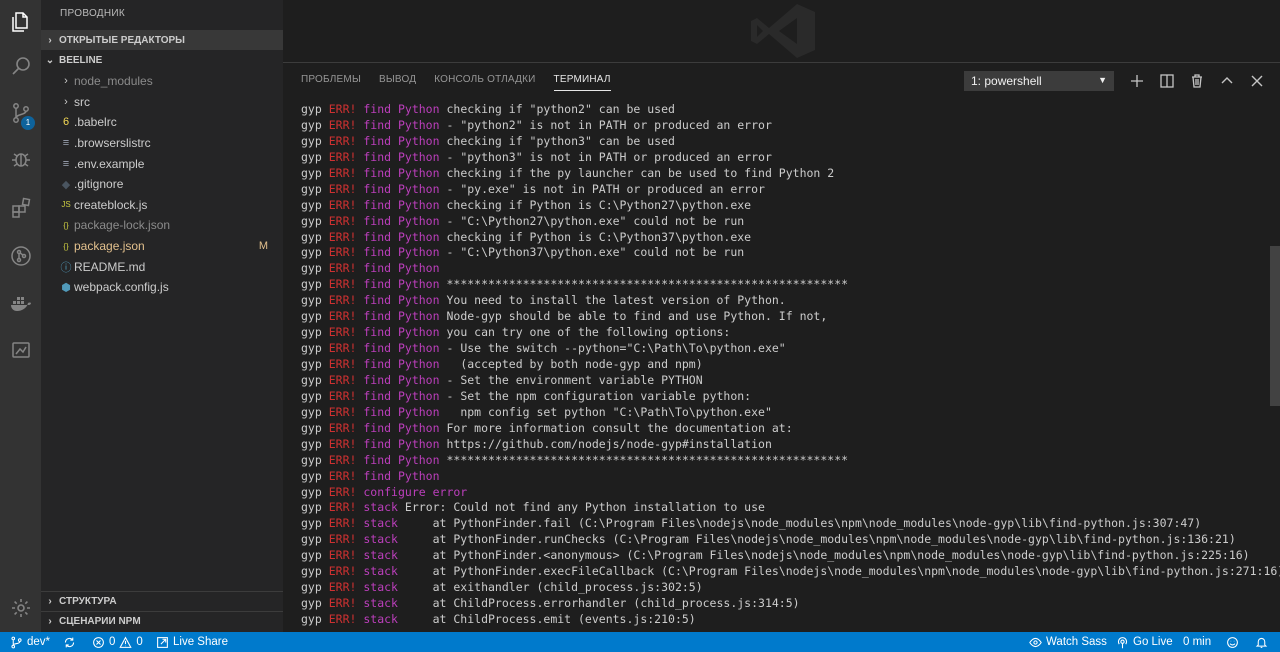 This screenshot has height=652, width=1280. What do you see at coordinates (162, 205) in the screenshot?
I see `file-tree-item: JS createblock.js` at bounding box center [162, 205].